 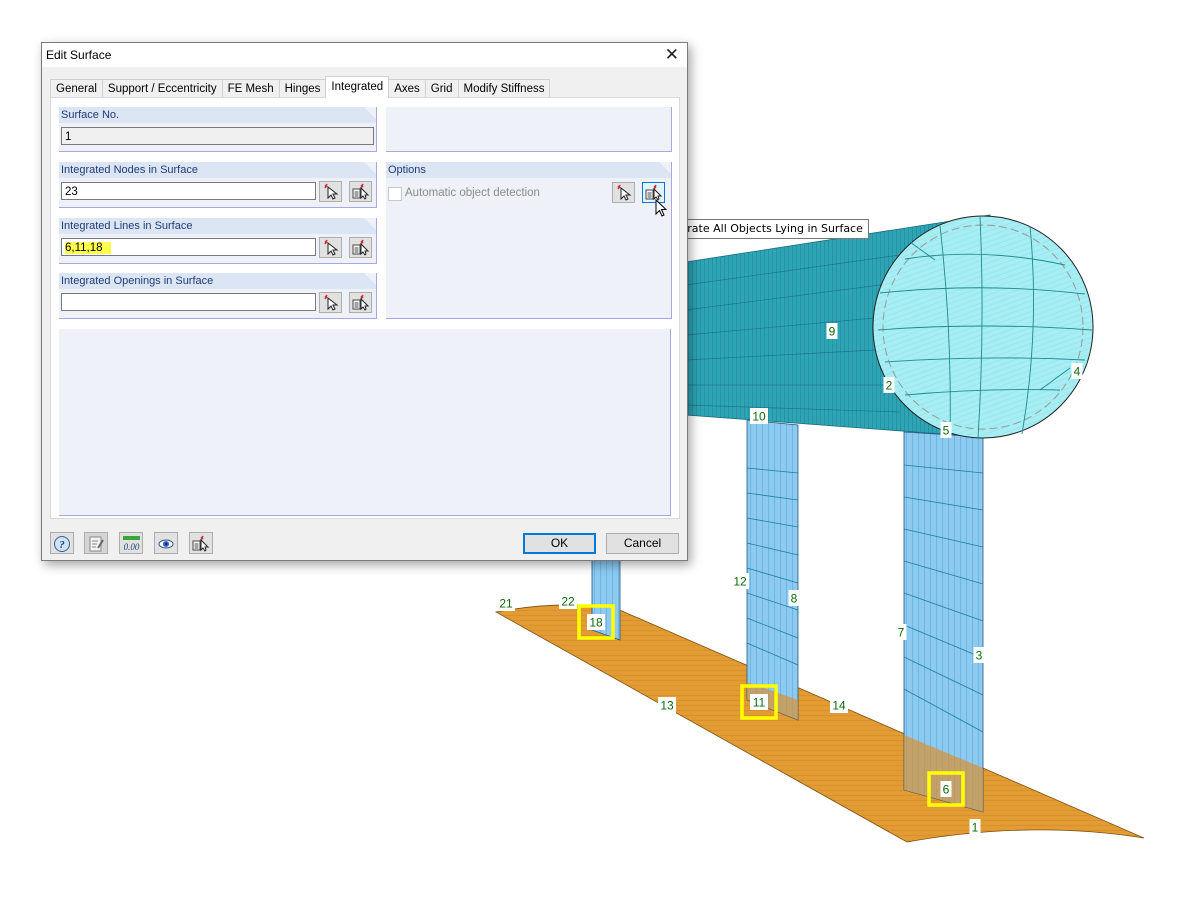 What do you see at coordinates (946, 790) in the screenshot?
I see `line-label-6: 6` at bounding box center [946, 790].